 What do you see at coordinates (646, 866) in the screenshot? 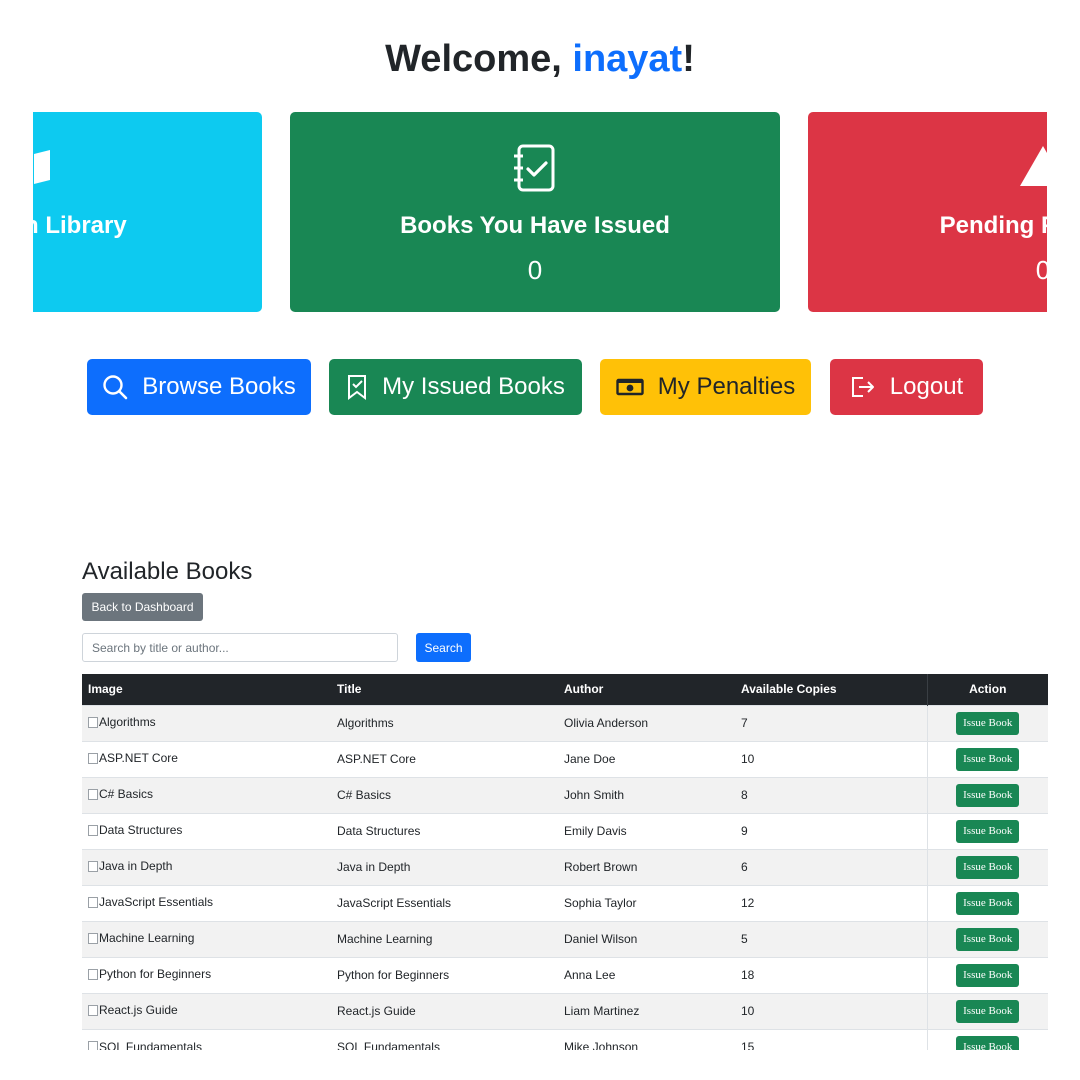
I see `cell-author: Robert Brown` at bounding box center [646, 866].